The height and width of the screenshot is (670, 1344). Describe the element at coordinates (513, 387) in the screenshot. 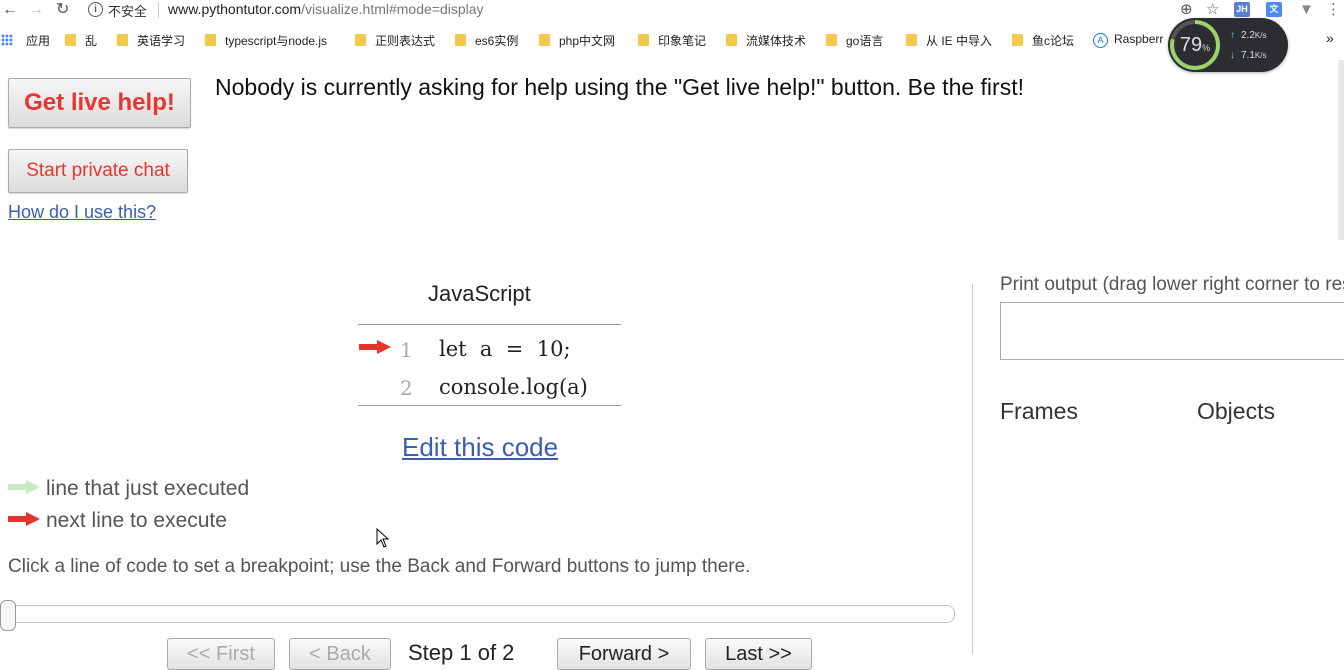

I see `code-text: console.log(a)` at that location.